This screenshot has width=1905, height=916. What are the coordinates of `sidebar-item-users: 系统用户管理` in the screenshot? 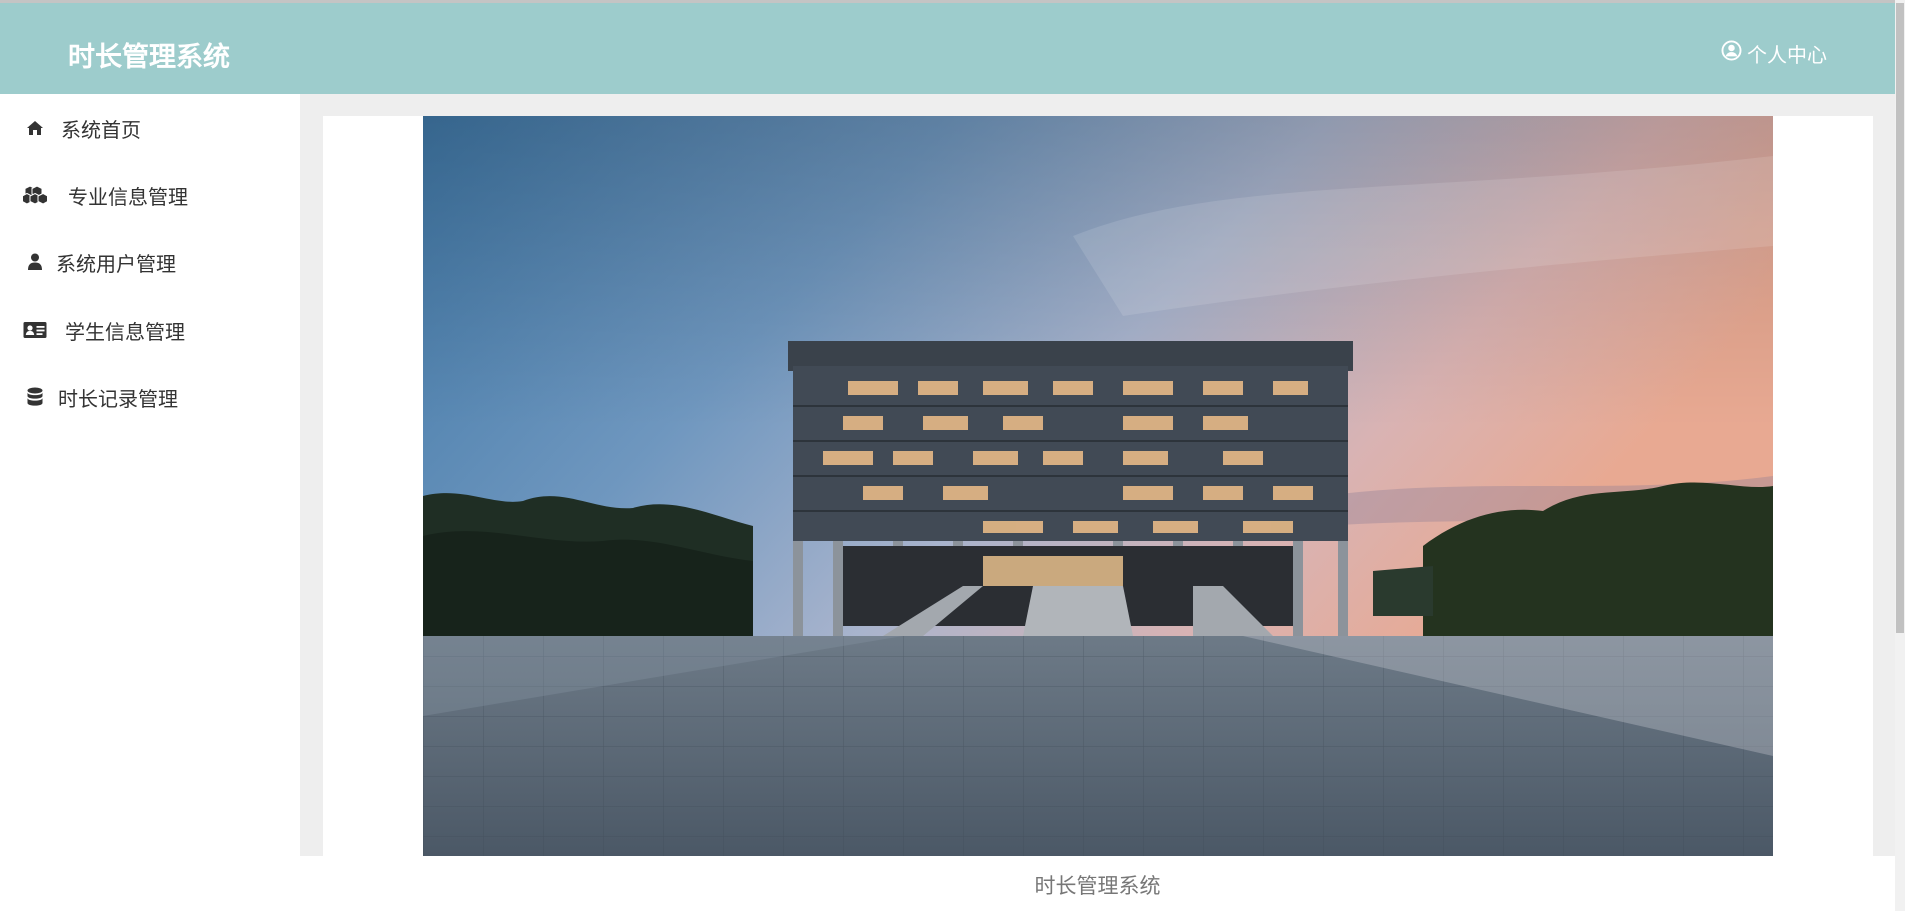 It's located at (150, 262).